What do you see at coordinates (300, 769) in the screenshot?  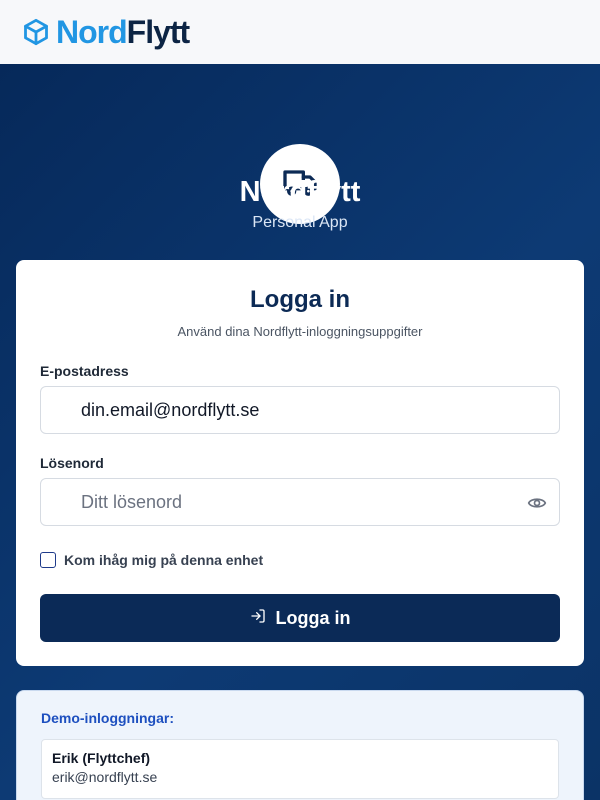 I see `demo-login-item: Erik (Flyttchef) erik@nordflytt.se` at bounding box center [300, 769].